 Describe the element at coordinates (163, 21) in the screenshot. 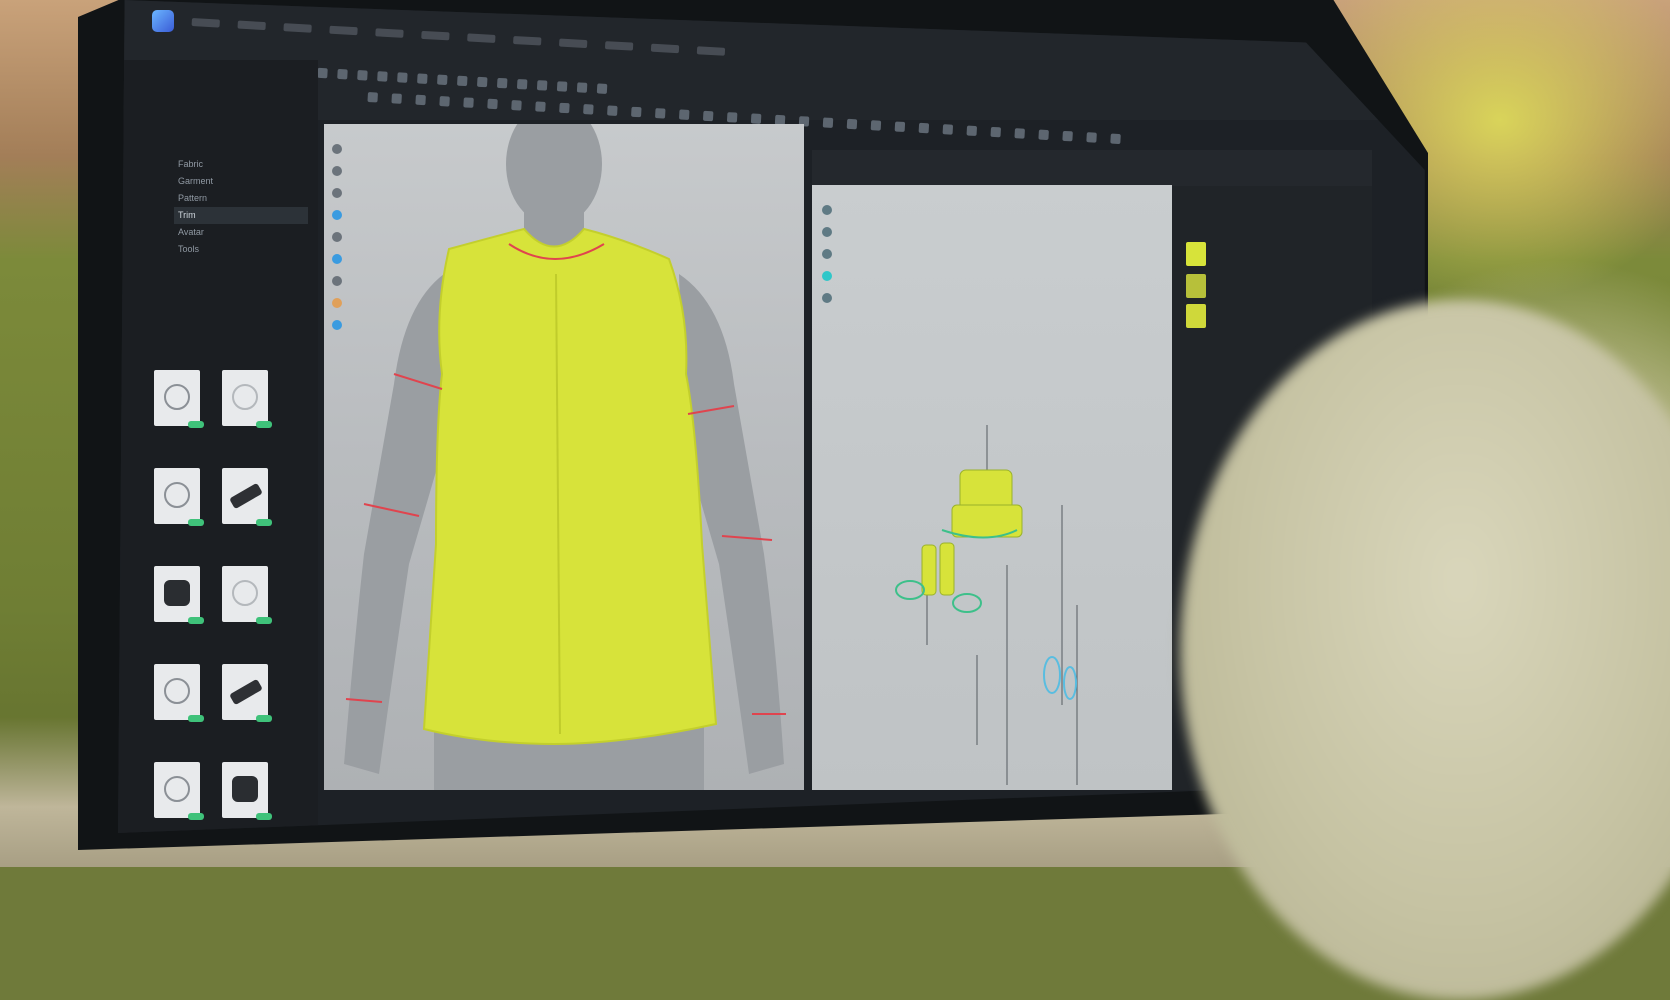

I see `app-logo-icon` at that location.